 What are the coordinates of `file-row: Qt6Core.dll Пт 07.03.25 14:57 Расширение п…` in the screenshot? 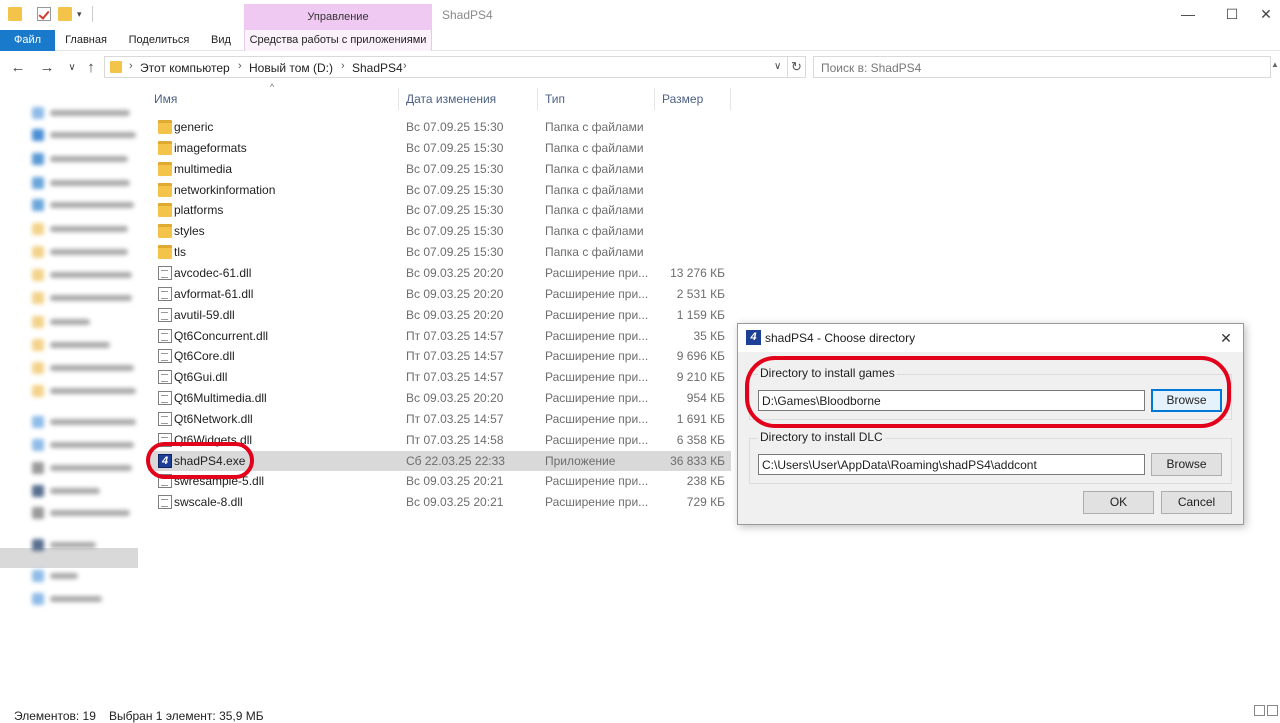 It's located at (439, 356).